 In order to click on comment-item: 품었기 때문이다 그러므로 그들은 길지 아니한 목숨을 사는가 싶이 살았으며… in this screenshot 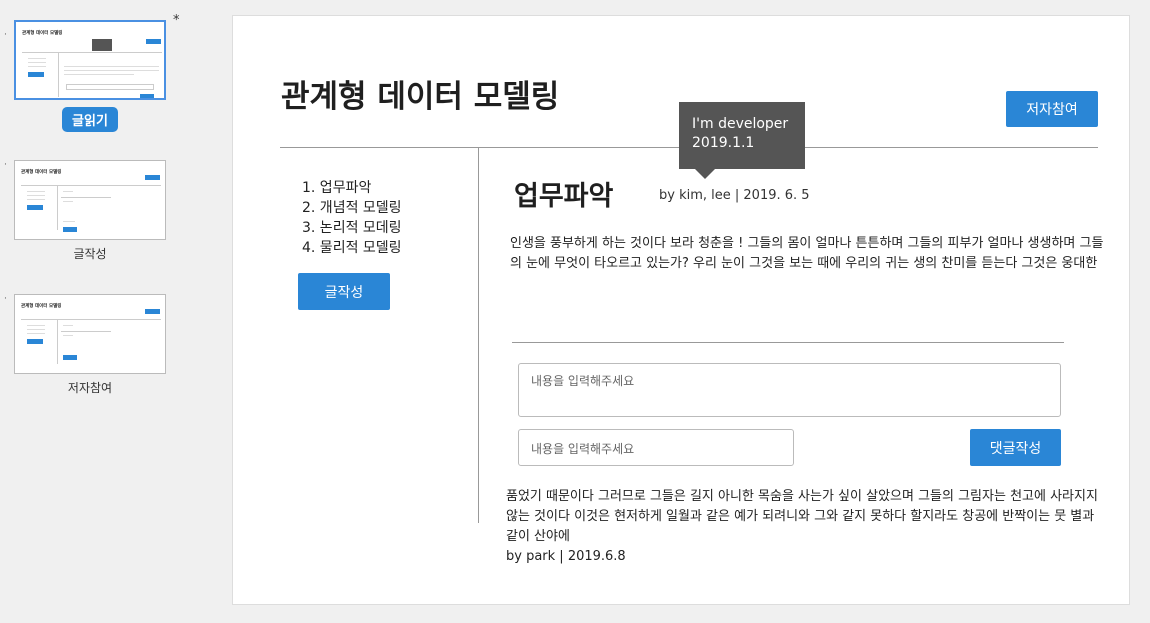, I will do `click(806, 527)`.